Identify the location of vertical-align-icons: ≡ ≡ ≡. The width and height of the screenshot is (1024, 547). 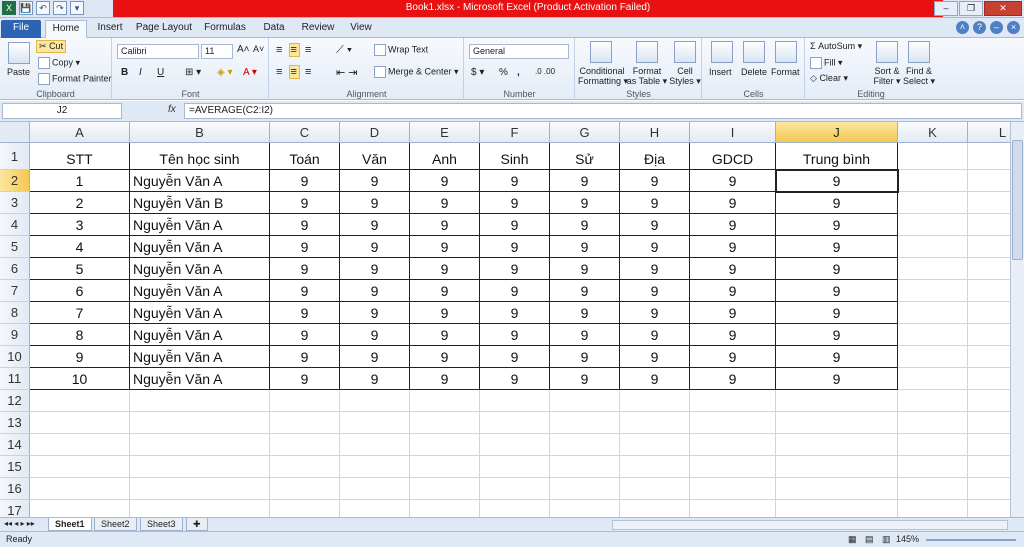
(294, 50).